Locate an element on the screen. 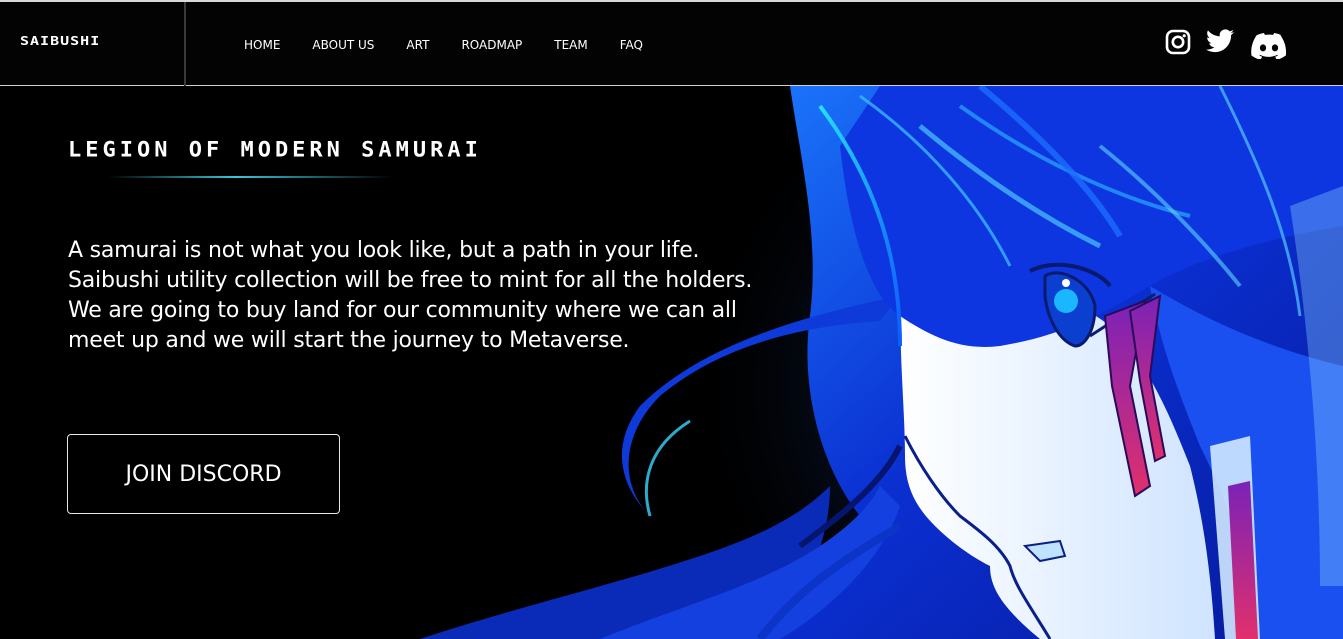  header-divider is located at coordinates (185, 44).